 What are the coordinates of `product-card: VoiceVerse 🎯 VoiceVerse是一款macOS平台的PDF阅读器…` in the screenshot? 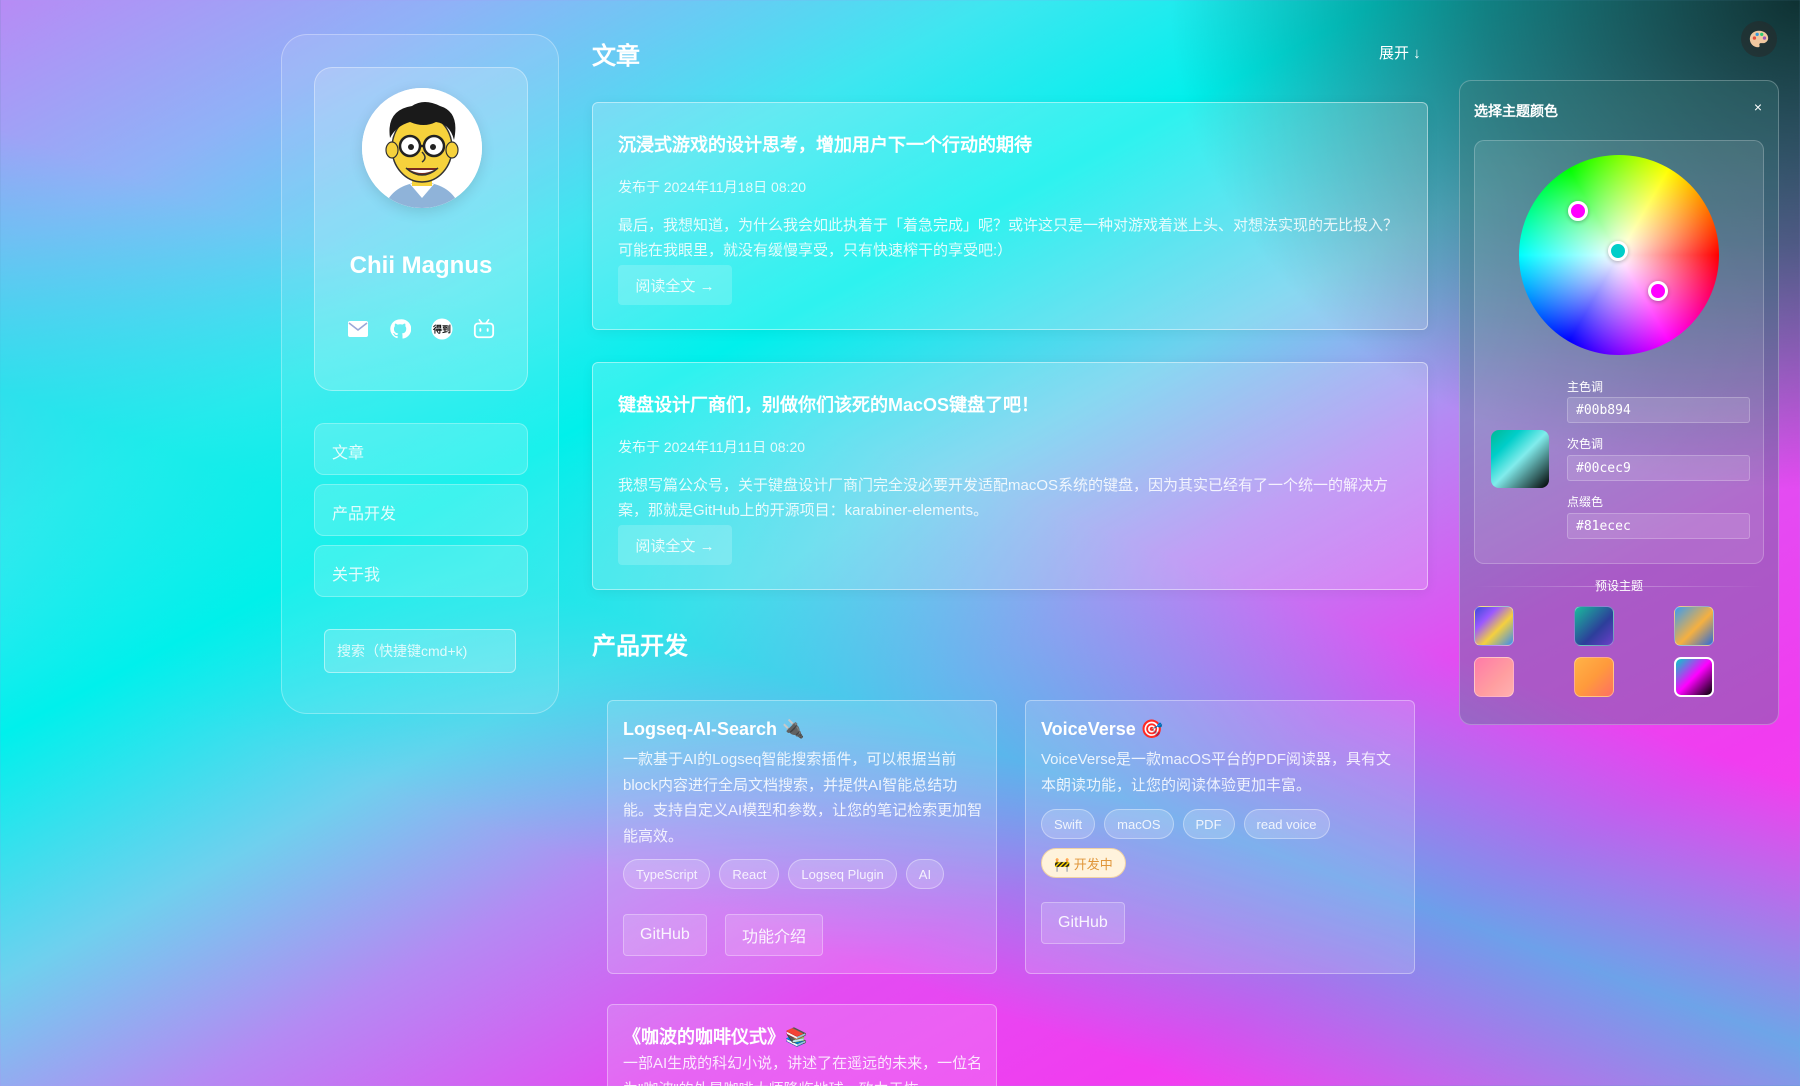 It's located at (1220, 837).